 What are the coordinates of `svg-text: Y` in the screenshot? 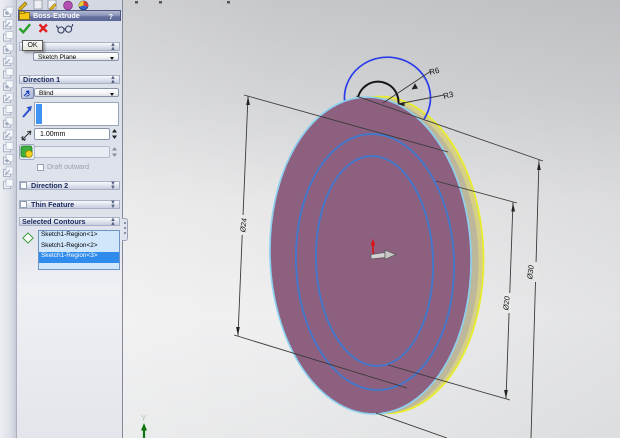 It's located at (144, 418).